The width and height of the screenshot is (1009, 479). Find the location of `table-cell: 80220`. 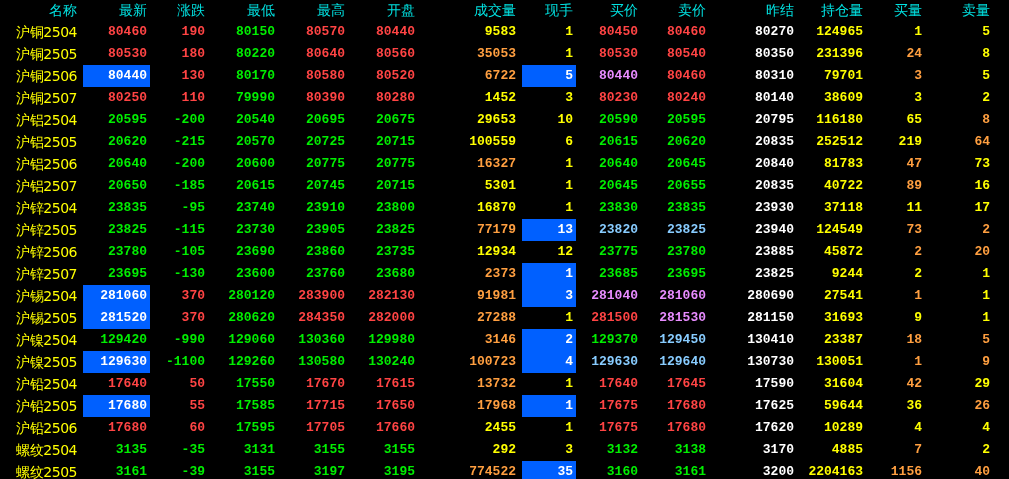

table-cell: 80220 is located at coordinates (255, 53).